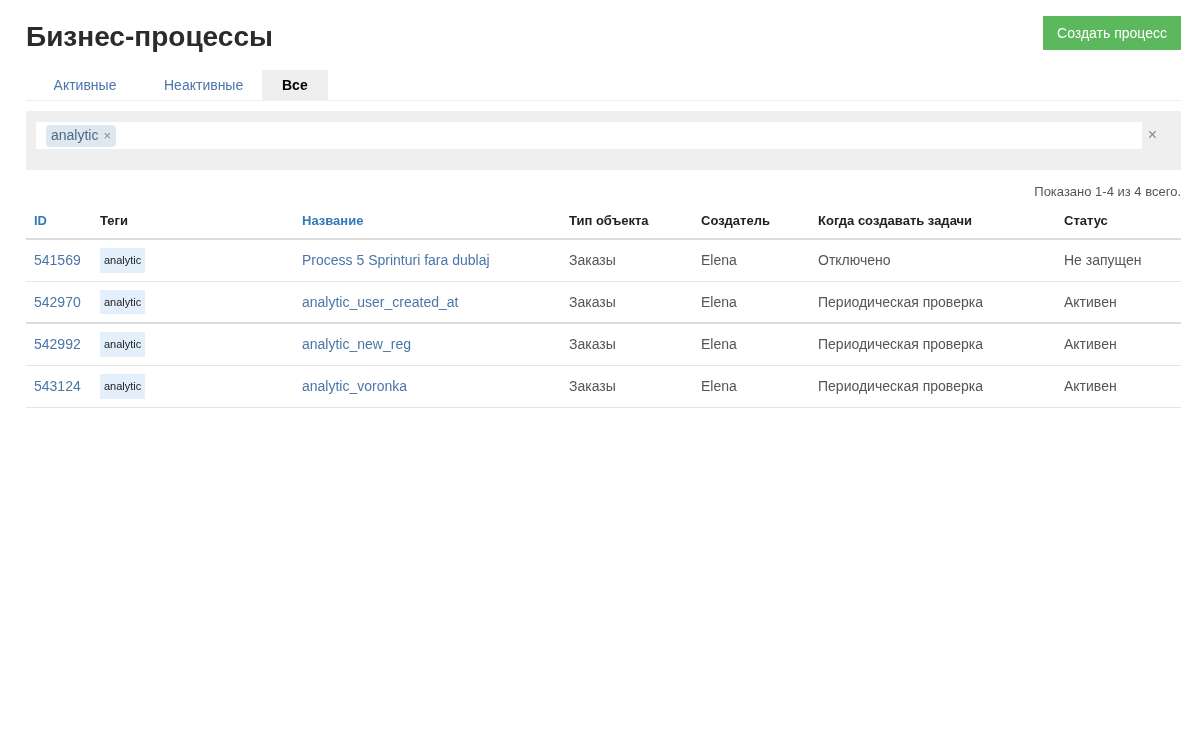  What do you see at coordinates (149, 37) in the screenshot?
I see `page-title: Бизнес-процессы` at bounding box center [149, 37].